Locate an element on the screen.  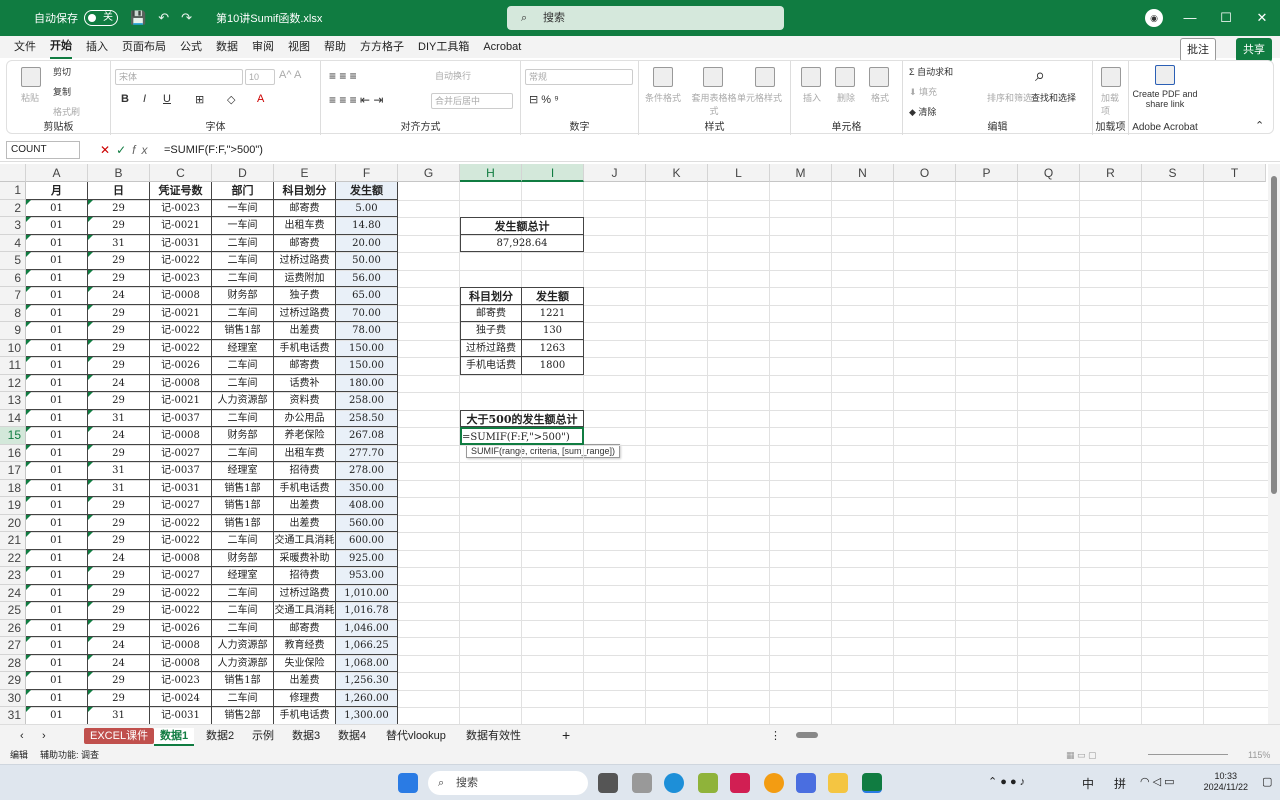
cell: 记-0027 is located at coordinates (181, 506).